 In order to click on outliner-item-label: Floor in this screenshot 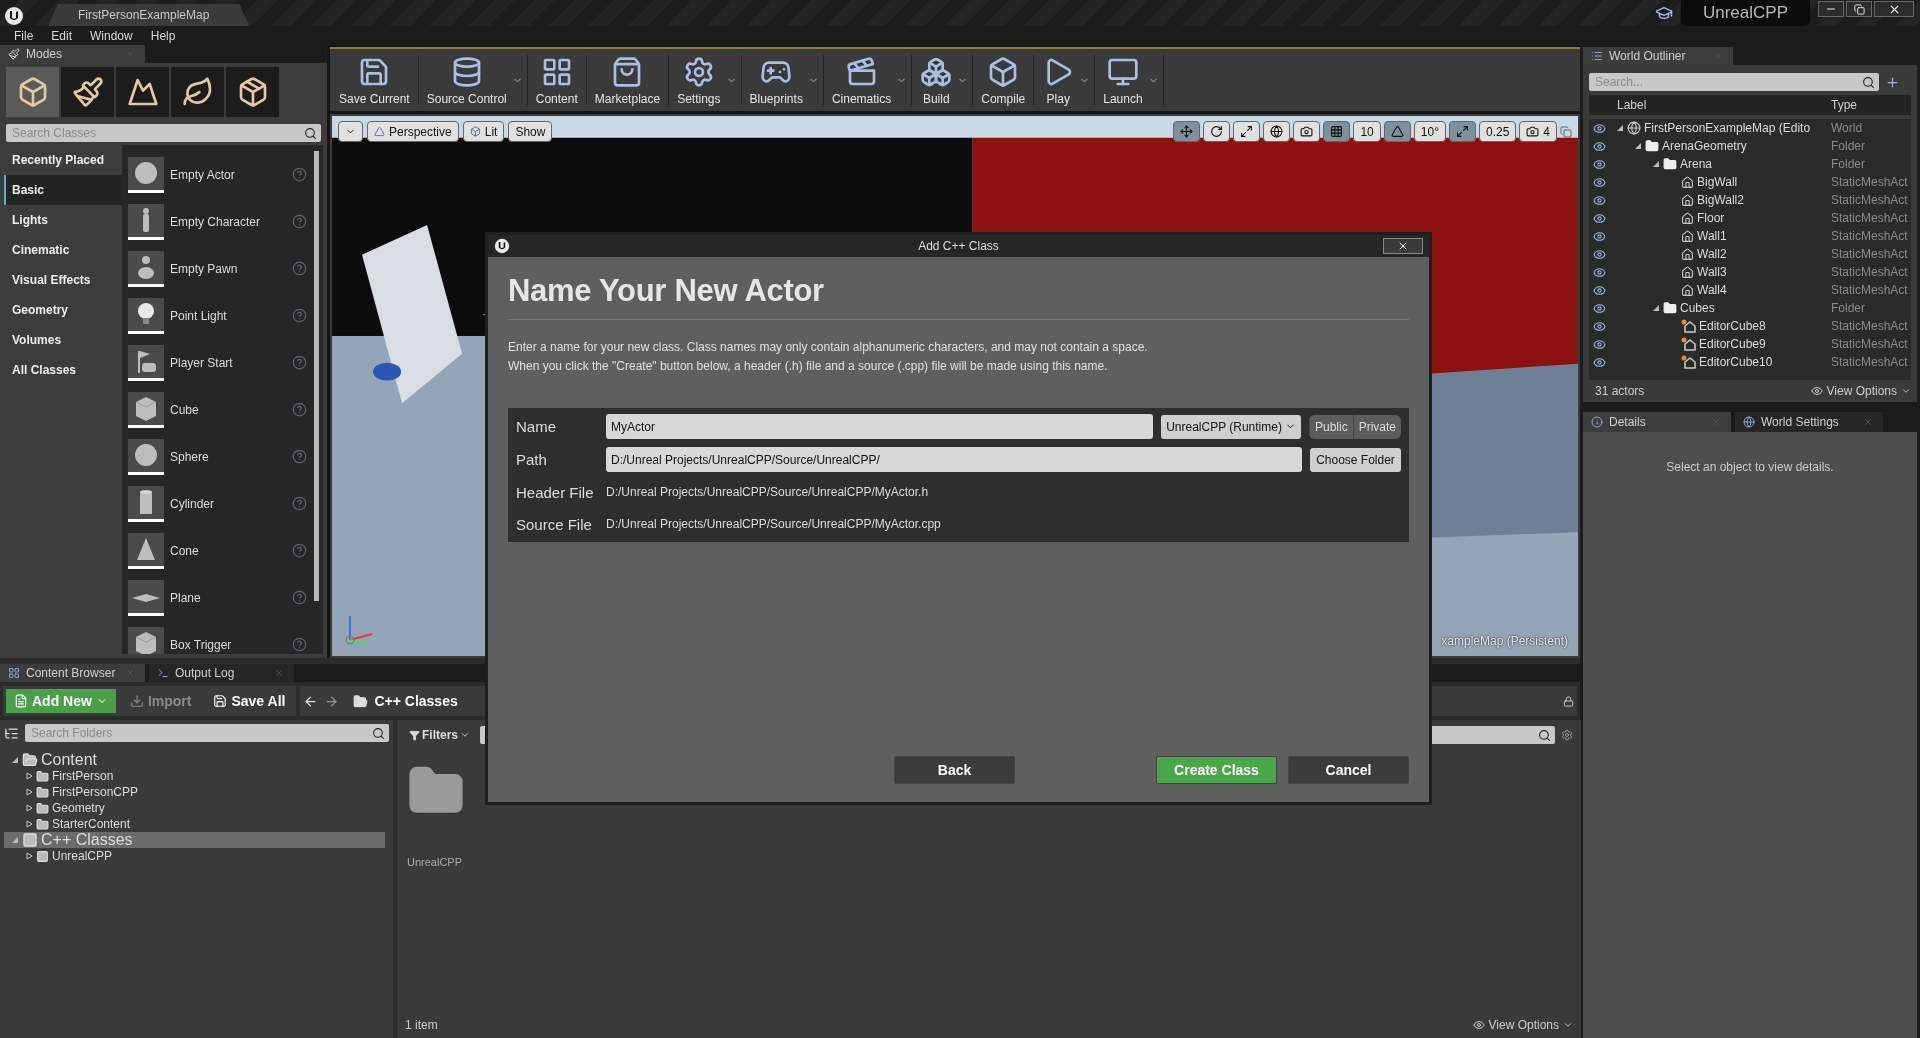, I will do `click(1711, 218)`.